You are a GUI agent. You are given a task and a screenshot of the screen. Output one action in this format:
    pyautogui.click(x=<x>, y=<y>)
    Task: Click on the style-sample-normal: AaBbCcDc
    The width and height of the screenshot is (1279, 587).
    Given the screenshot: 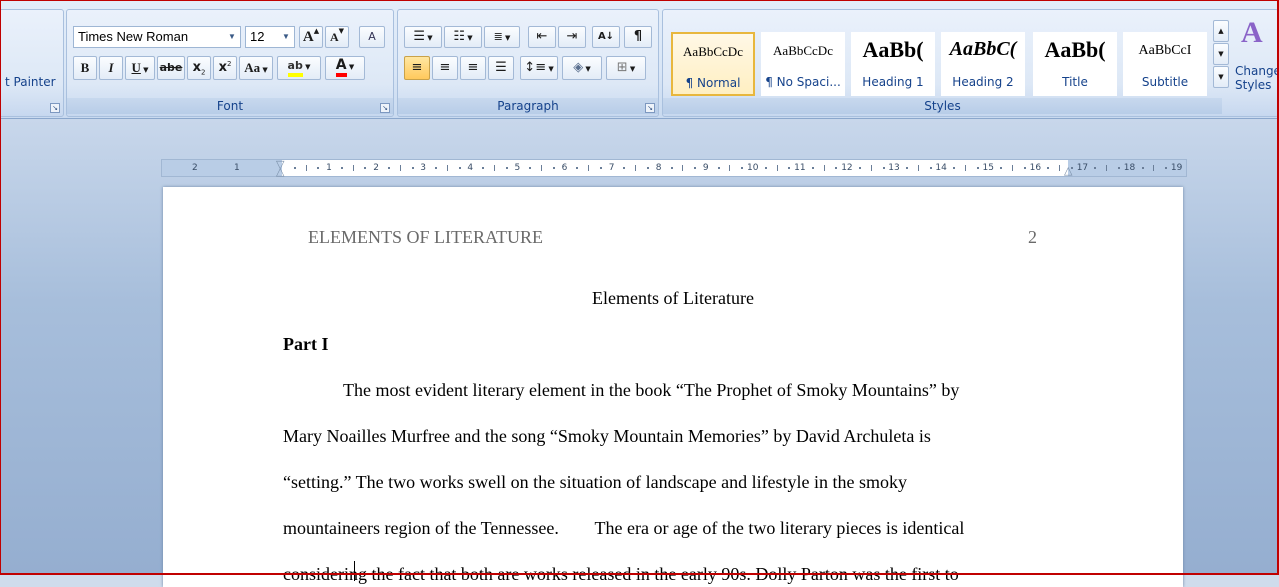 What is the action you would take?
    pyautogui.click(x=713, y=51)
    